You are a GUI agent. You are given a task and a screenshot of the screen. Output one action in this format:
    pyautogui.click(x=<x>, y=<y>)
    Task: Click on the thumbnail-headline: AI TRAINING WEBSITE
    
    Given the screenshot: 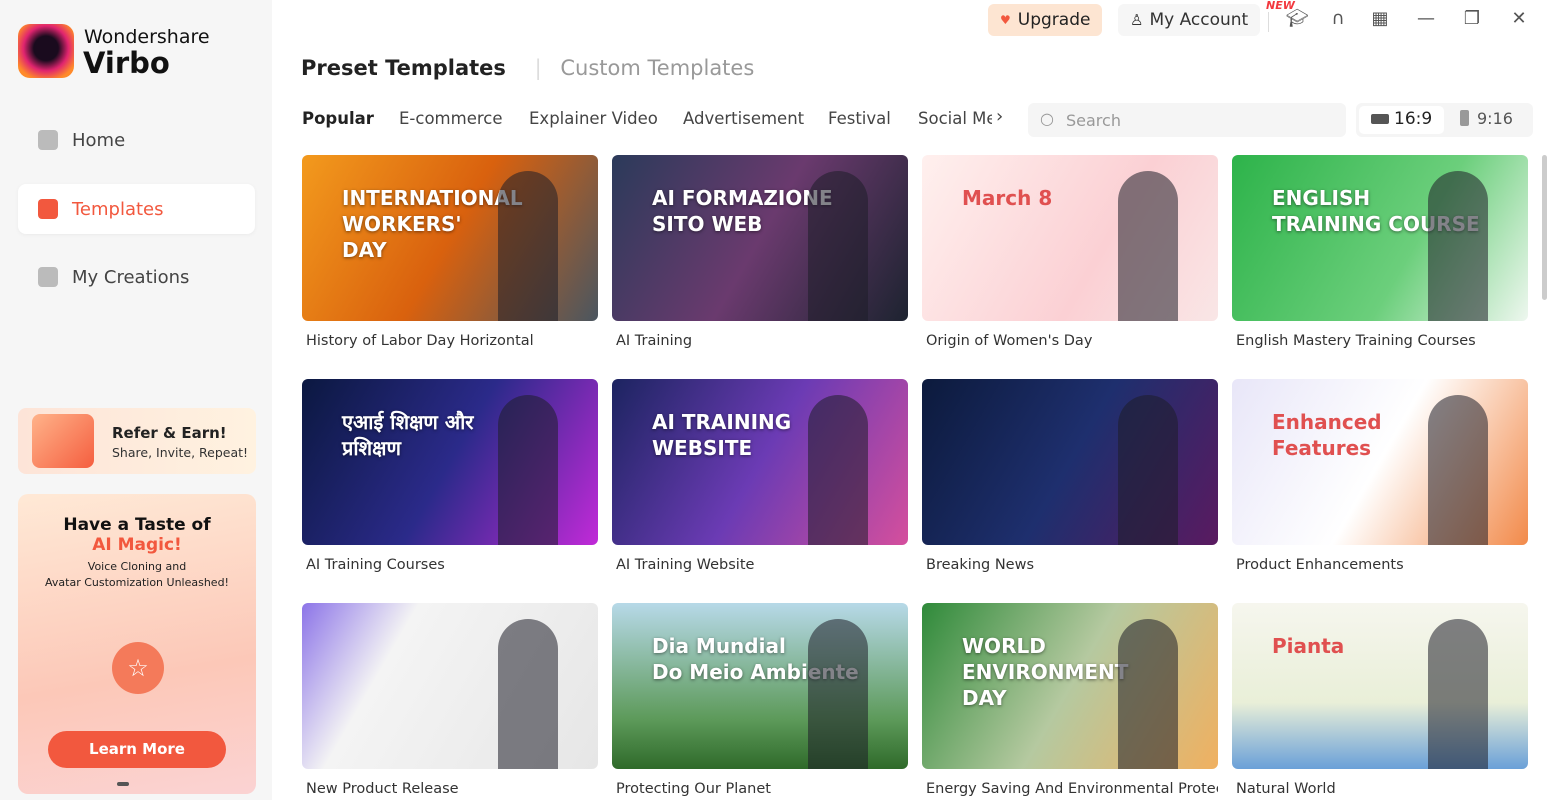 What is the action you would take?
    pyautogui.click(x=722, y=435)
    